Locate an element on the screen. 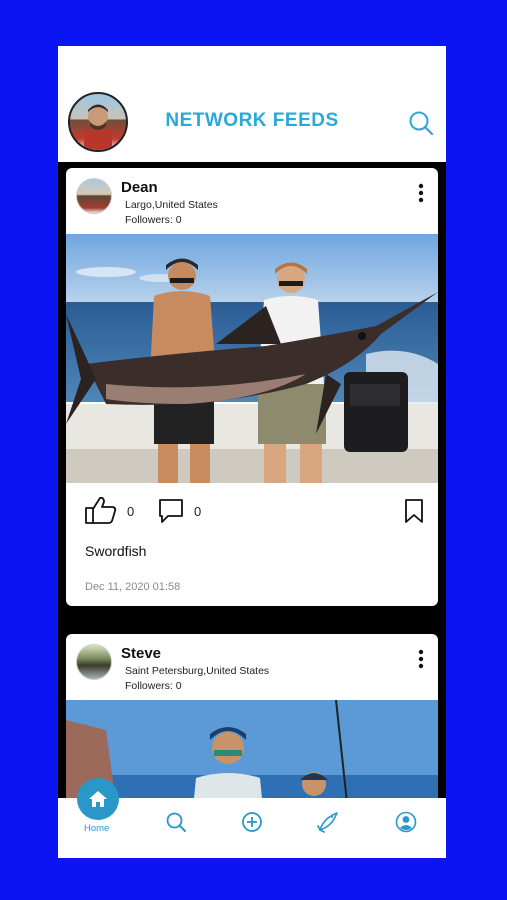 The image size is (507, 900). fish-icon is located at coordinates (328, 822).